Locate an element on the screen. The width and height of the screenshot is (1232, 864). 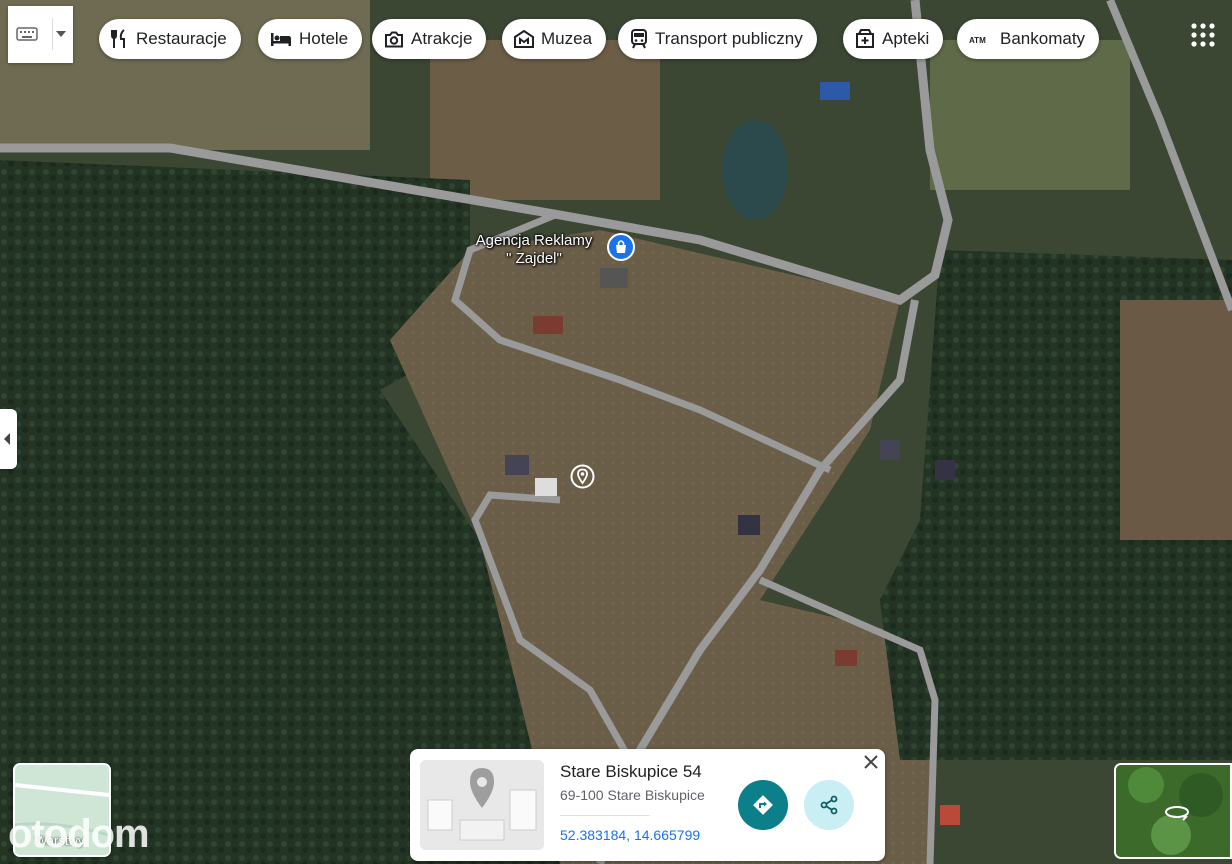
input-tools-button is located at coordinates (40, 34).